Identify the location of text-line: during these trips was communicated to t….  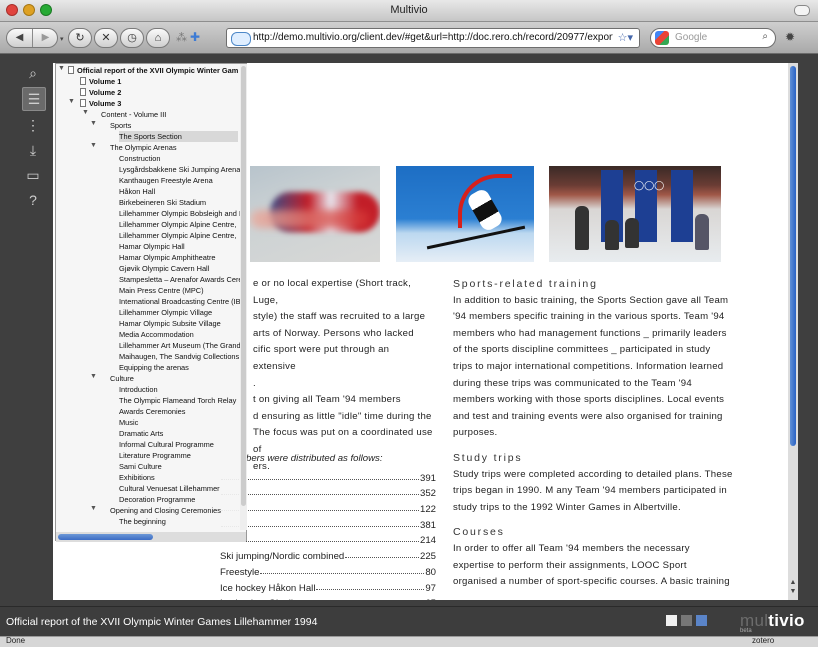
(572, 383).